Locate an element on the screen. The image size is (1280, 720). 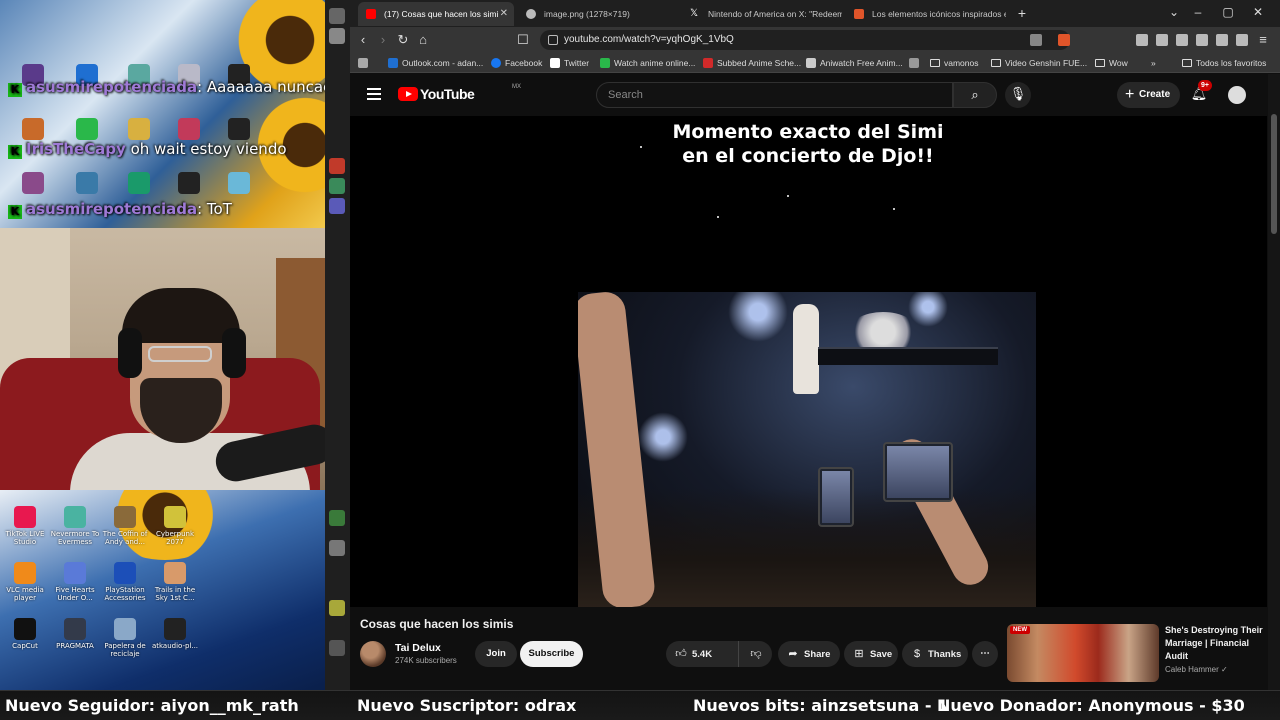
channel-avatar is located at coordinates (373, 654).